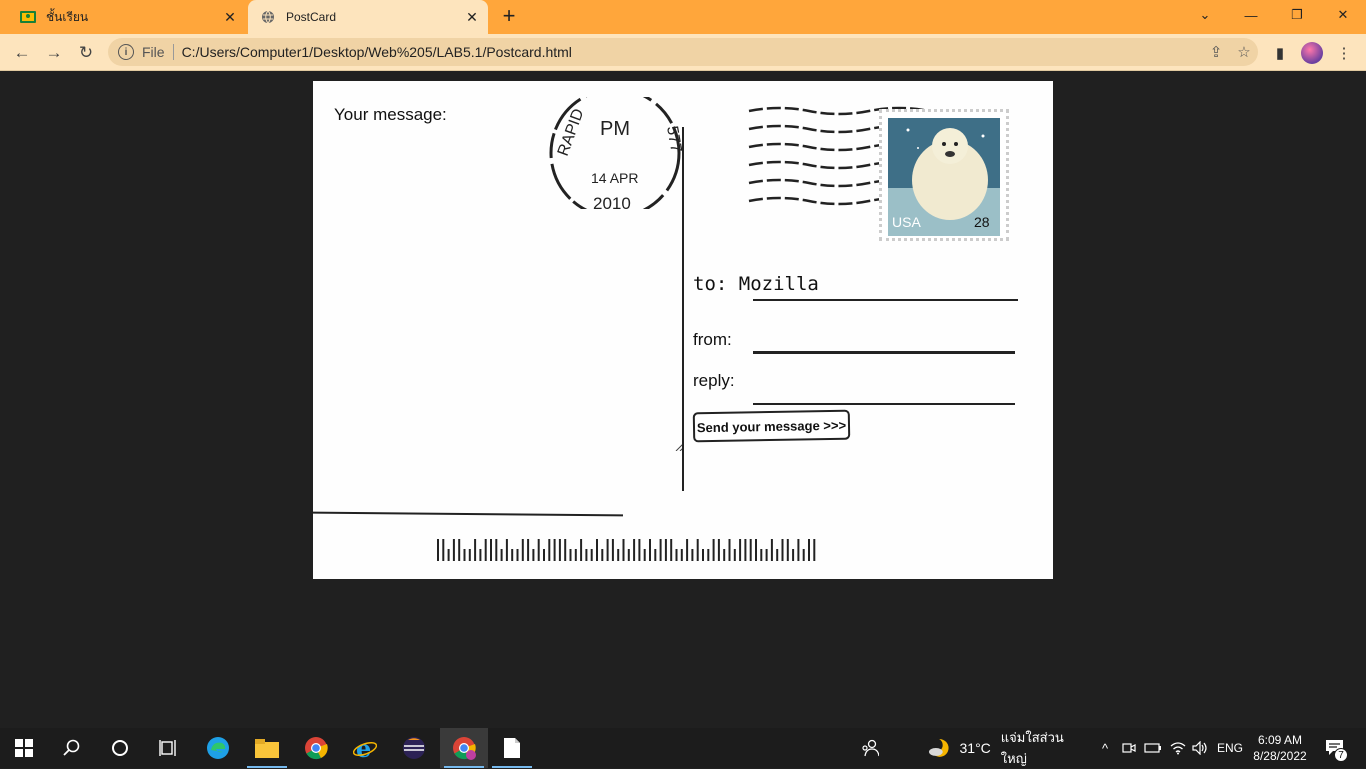 This screenshot has width=1366, height=769. I want to click on language-indicator: ENG, so click(1230, 748).